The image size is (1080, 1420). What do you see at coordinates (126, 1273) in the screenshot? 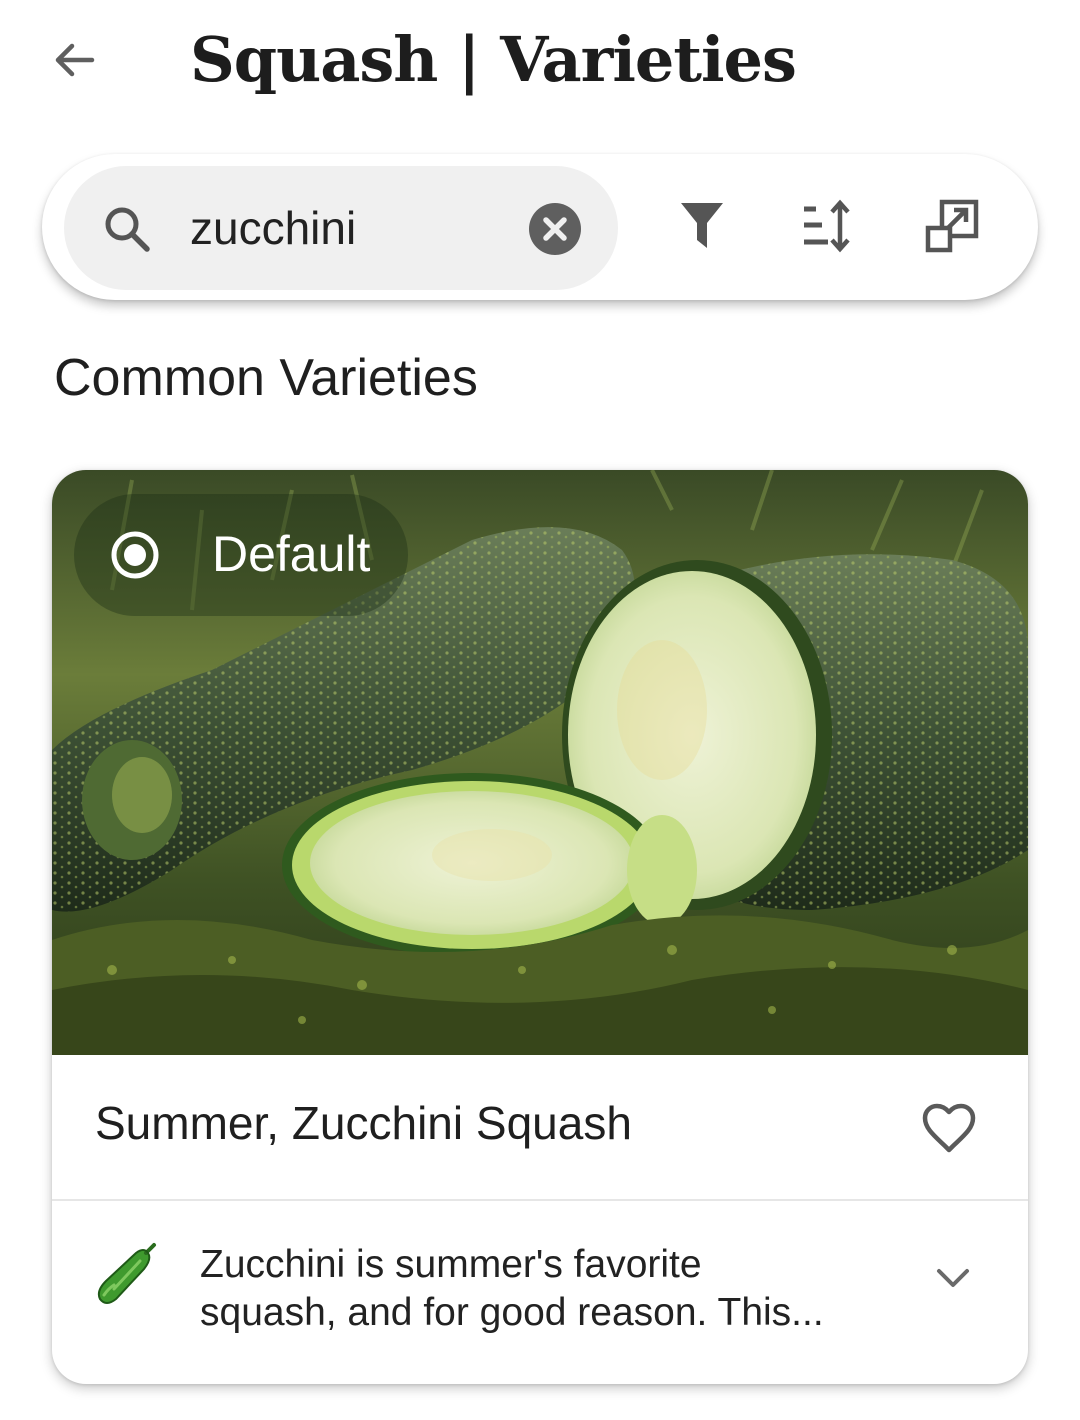
I see `zucchini-icon` at bounding box center [126, 1273].